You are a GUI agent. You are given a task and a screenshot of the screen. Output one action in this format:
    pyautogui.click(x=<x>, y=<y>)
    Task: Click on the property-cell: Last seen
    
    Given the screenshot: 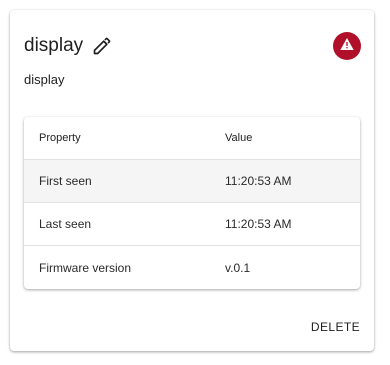 What is the action you would take?
    pyautogui.click(x=65, y=224)
    